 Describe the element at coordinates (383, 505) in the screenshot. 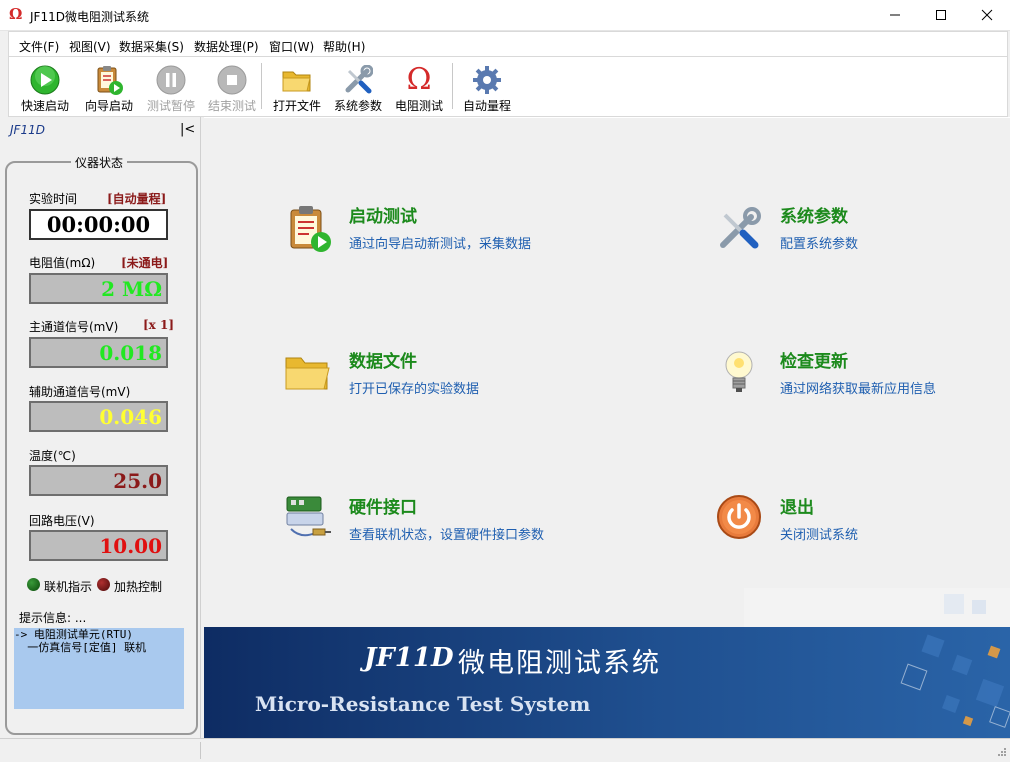

I see `hardware-title: 硬件接口` at that location.